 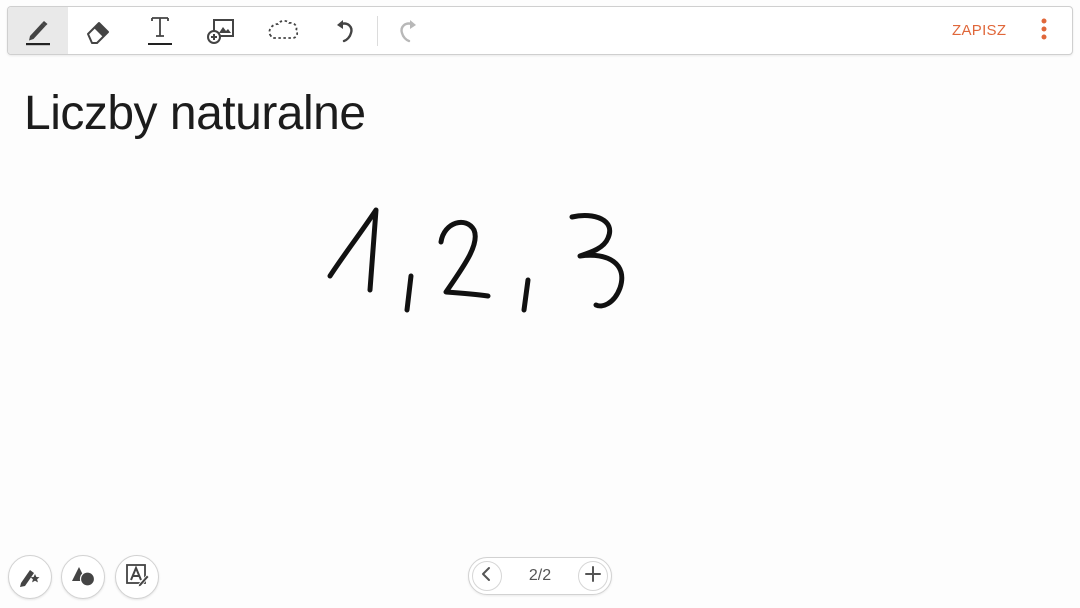 I want to click on handwriting-canvas: 1,2,3, so click(x=478, y=261).